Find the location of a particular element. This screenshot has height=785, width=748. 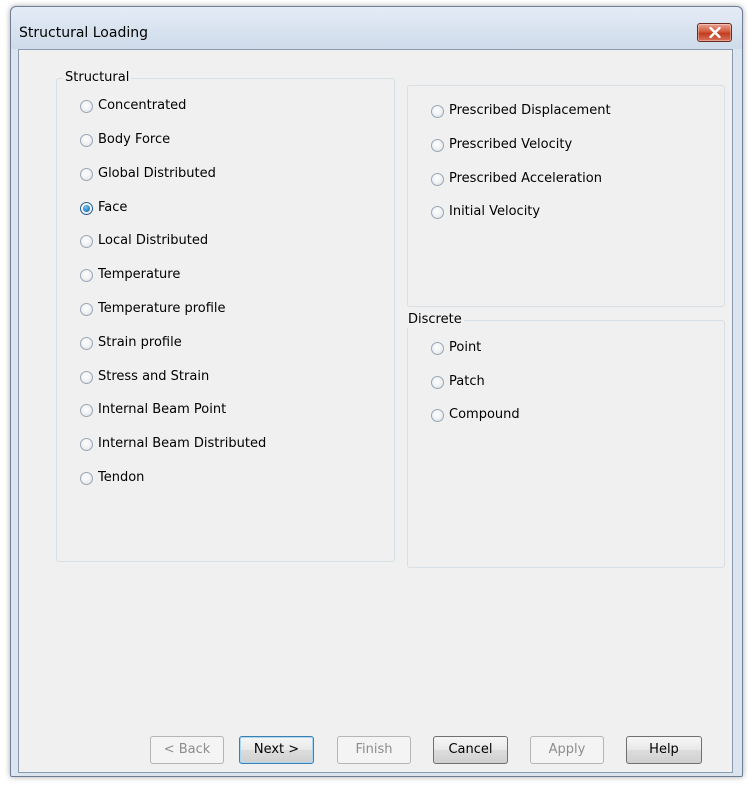

radio-stress-and-strain: Stress and Strain is located at coordinates (144, 377).